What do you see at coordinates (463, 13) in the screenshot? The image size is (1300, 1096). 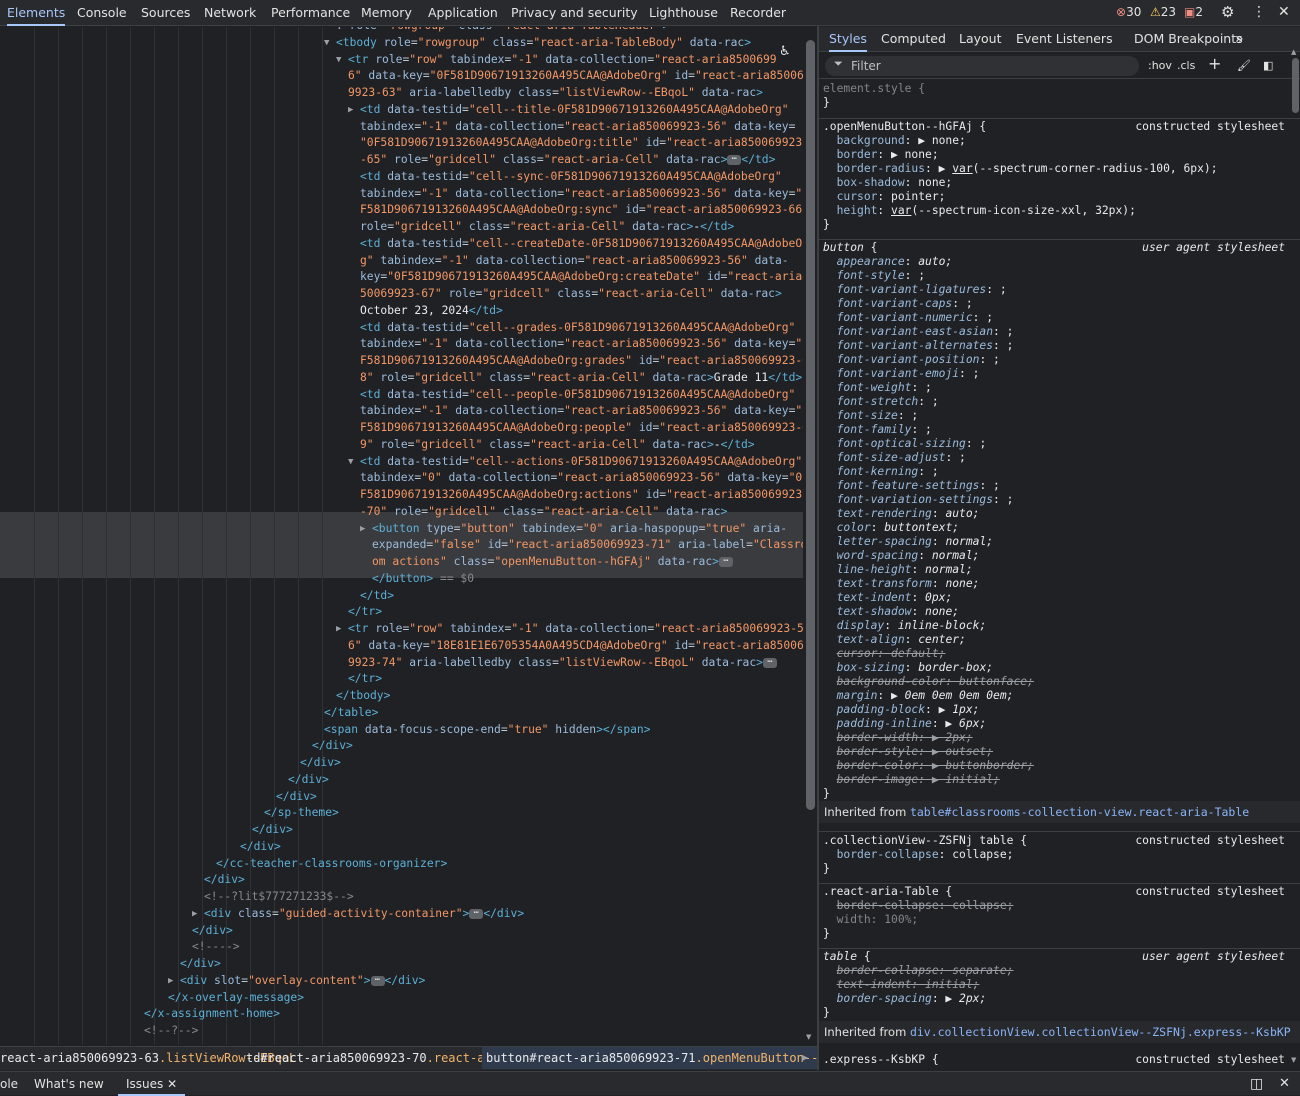 I see `tab-application: Application` at bounding box center [463, 13].